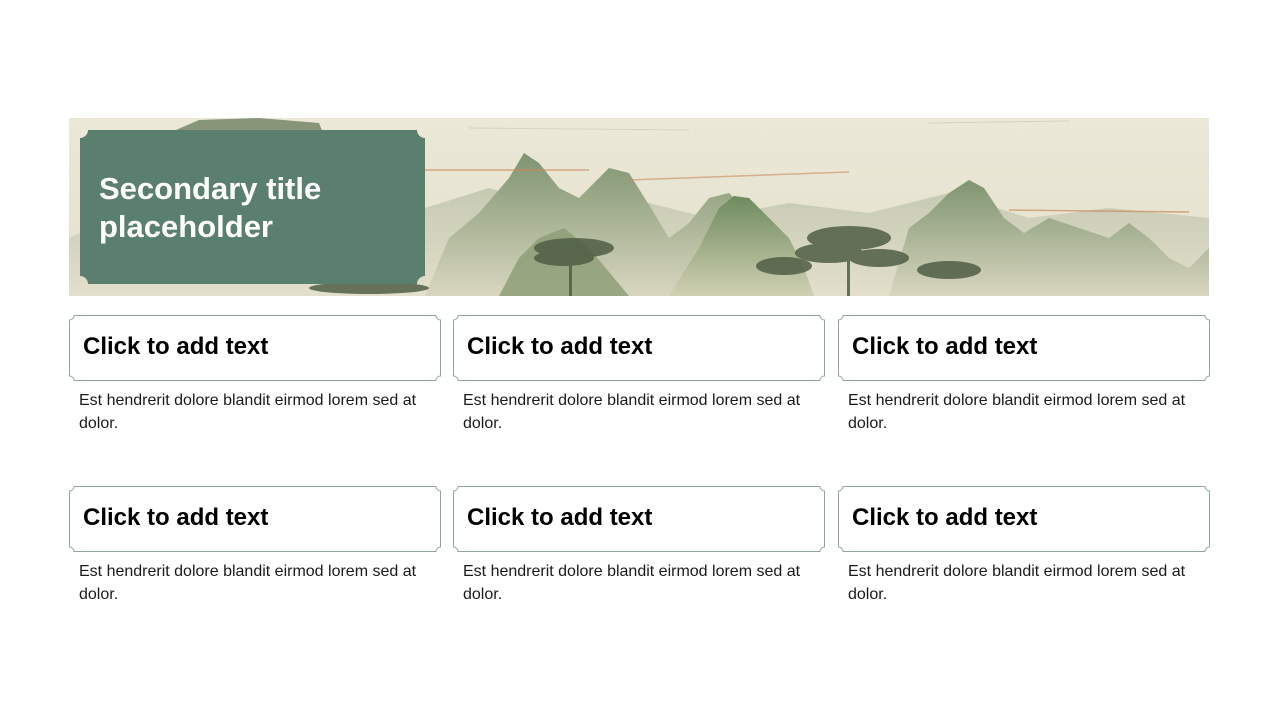  I want to click on secondary-title-text: Secondary title placeholder, so click(259, 208).